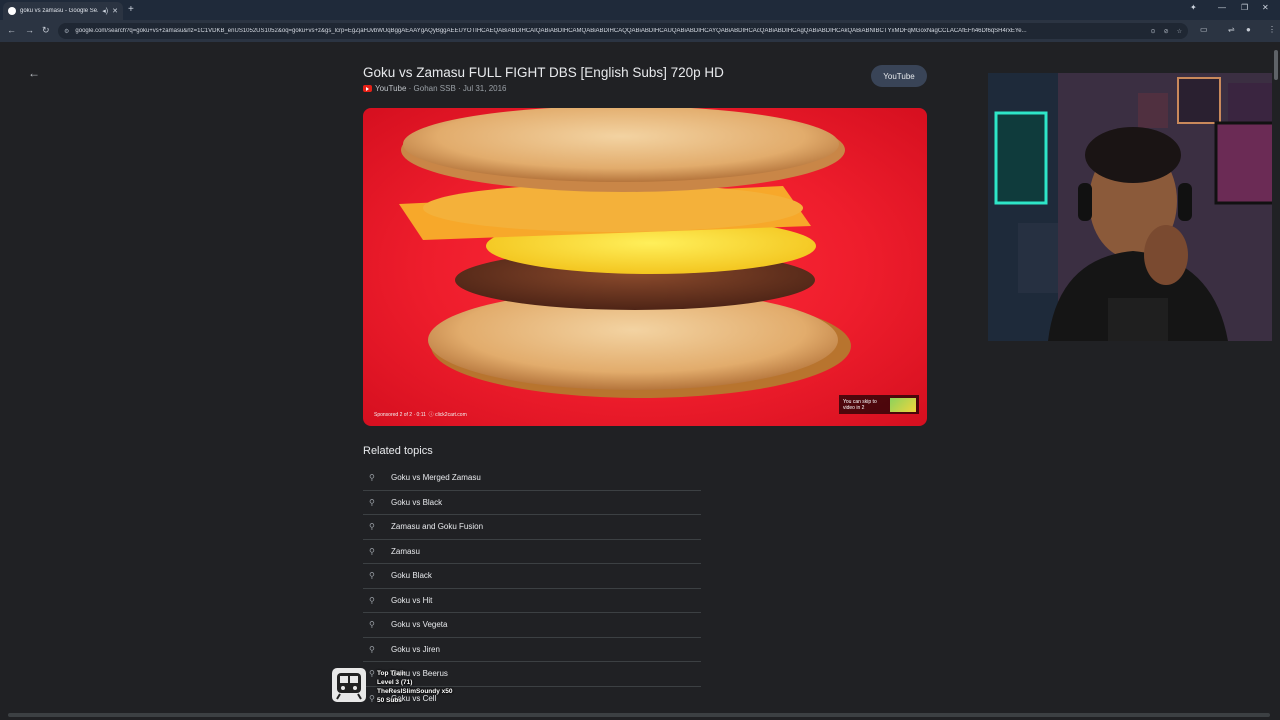  Describe the element at coordinates (532, 576) in the screenshot. I see `related-topic-item: ⚲ Goku Black` at that location.